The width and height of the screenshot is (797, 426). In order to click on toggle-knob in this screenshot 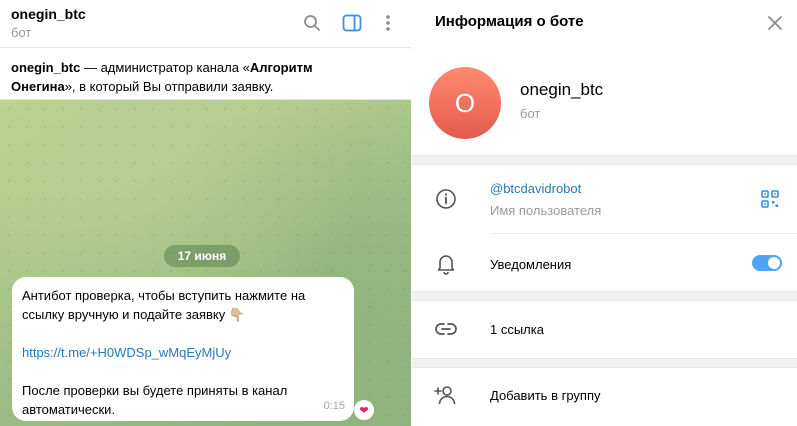, I will do `click(774, 263)`.